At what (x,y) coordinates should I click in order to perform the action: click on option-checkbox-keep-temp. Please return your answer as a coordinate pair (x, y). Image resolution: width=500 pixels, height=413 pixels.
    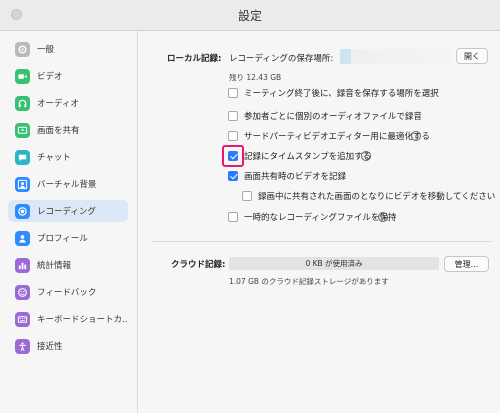
    Looking at the image, I should click on (233, 217).